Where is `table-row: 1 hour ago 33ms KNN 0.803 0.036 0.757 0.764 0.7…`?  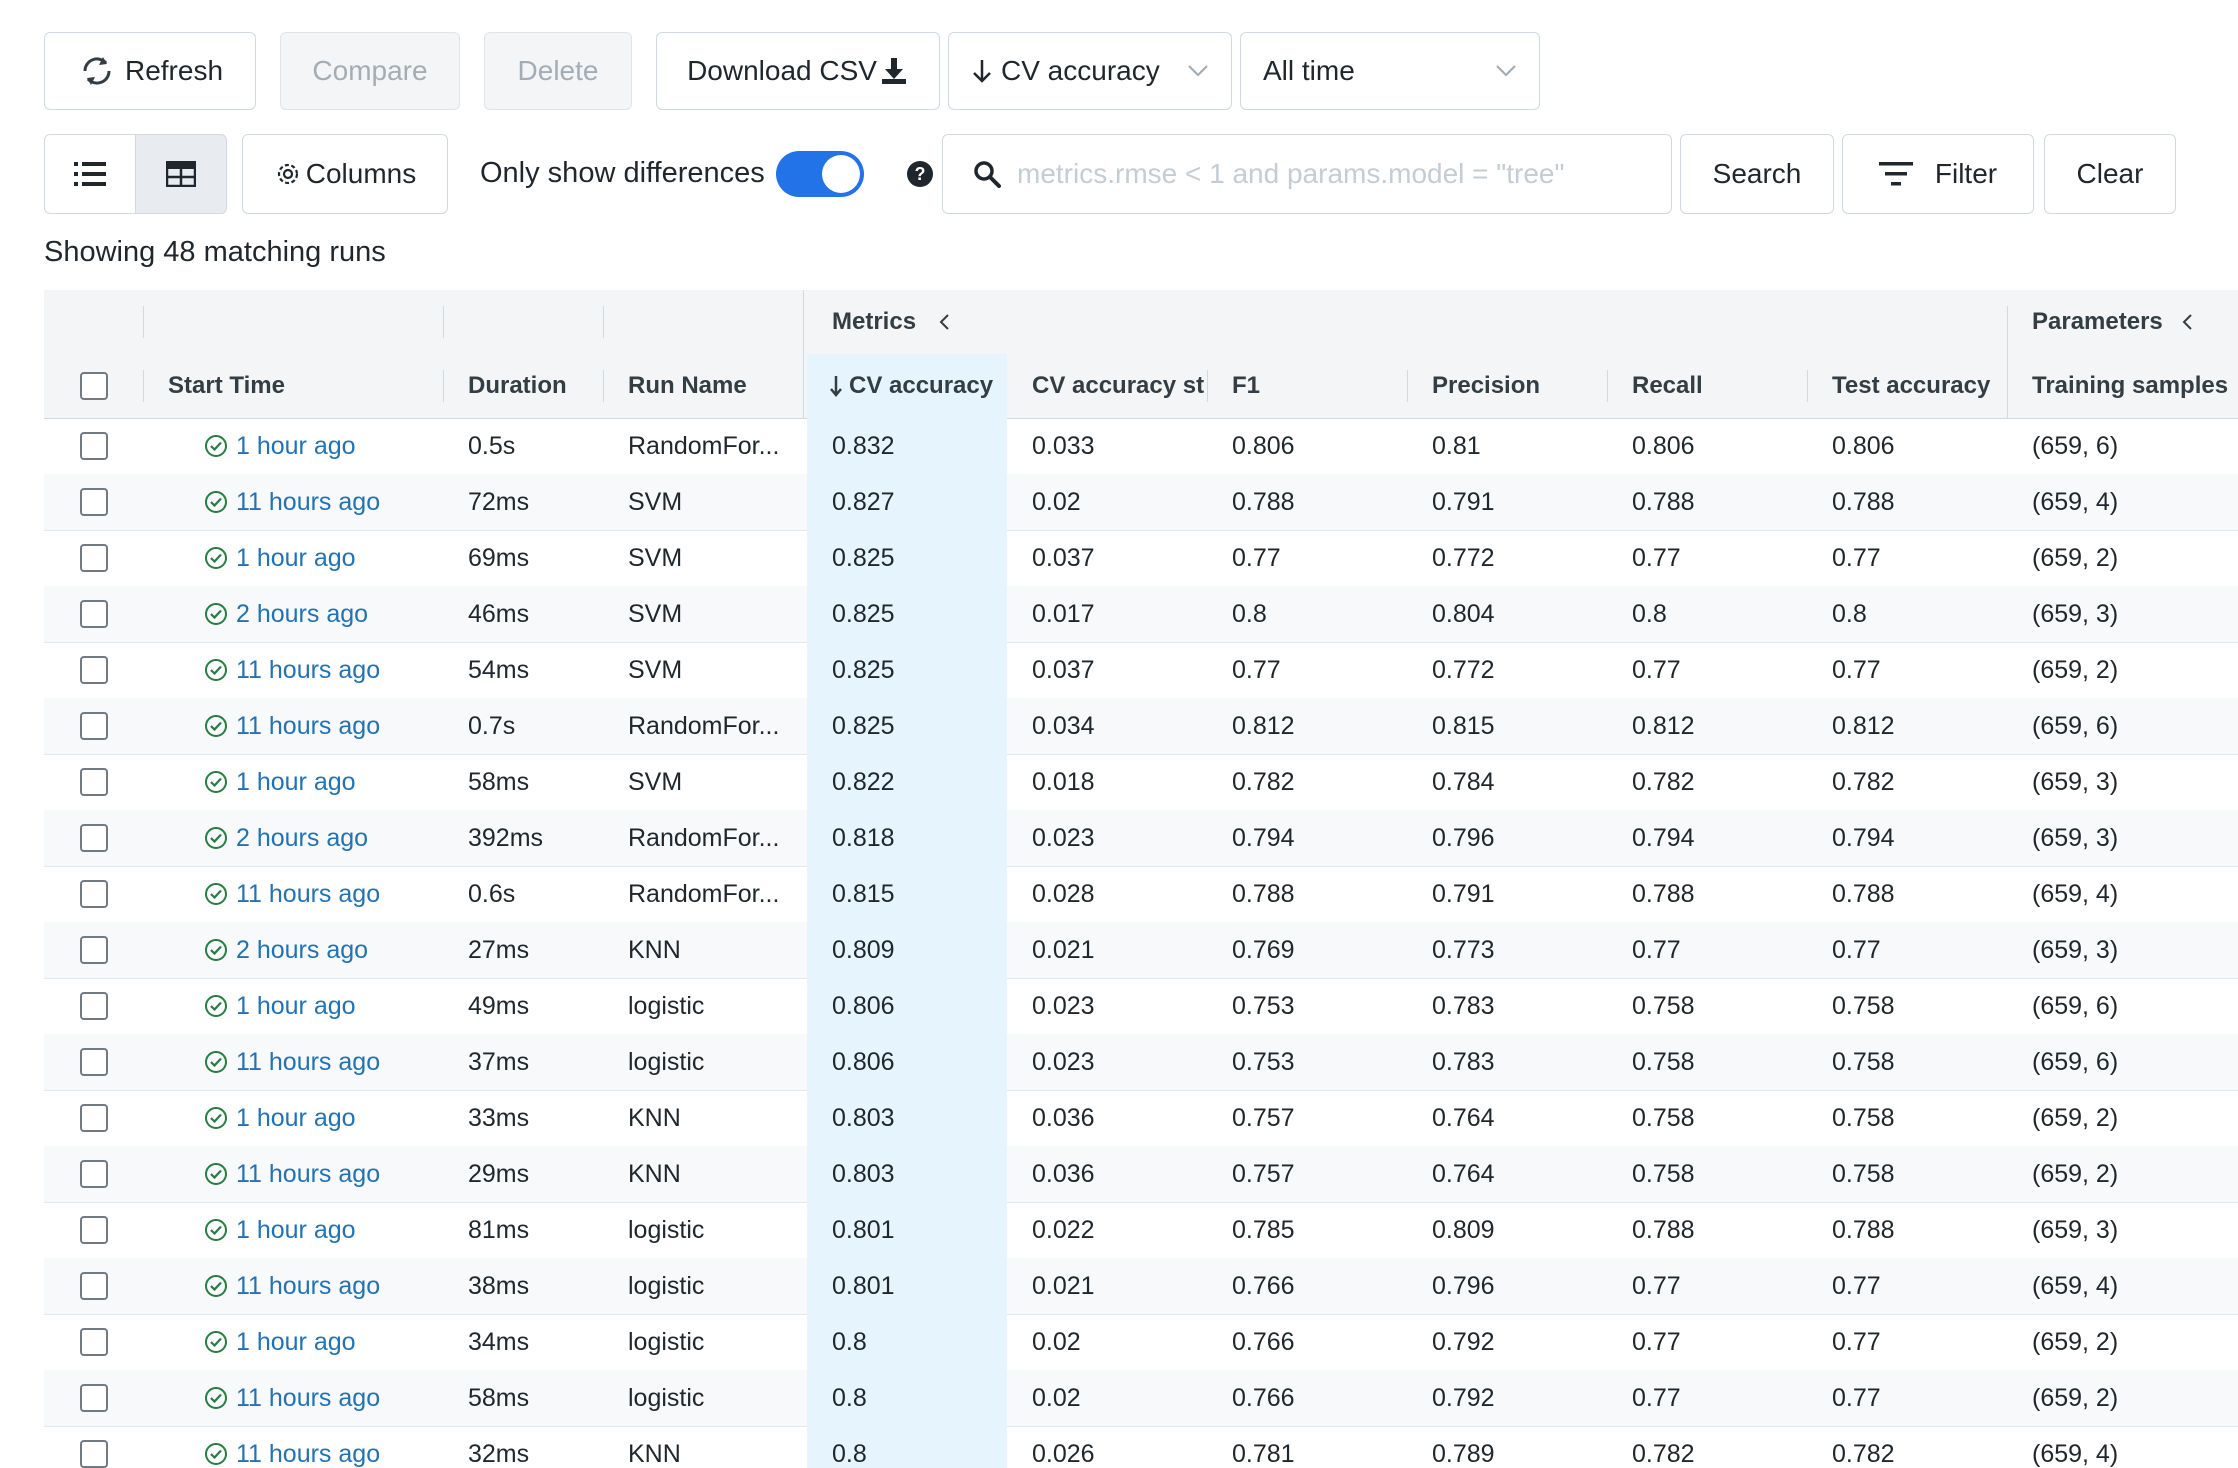
table-row: 1 hour ago 33ms KNN 0.803 0.036 0.757 0.764 0.7… is located at coordinates (1141, 1118).